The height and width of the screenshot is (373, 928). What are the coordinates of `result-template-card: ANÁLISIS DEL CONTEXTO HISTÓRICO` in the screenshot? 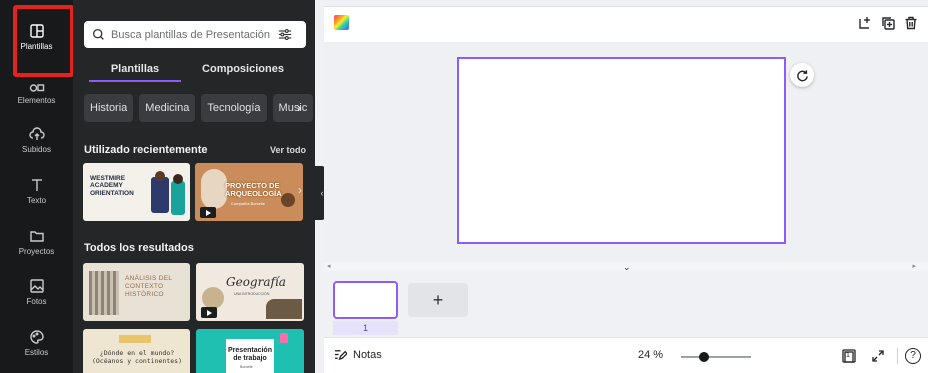 It's located at (136, 292).